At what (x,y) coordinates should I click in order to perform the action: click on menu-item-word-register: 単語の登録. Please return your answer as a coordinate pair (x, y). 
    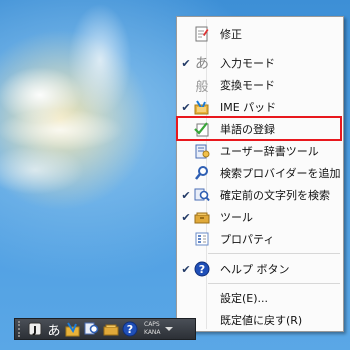
    Looking at the image, I should click on (260, 129).